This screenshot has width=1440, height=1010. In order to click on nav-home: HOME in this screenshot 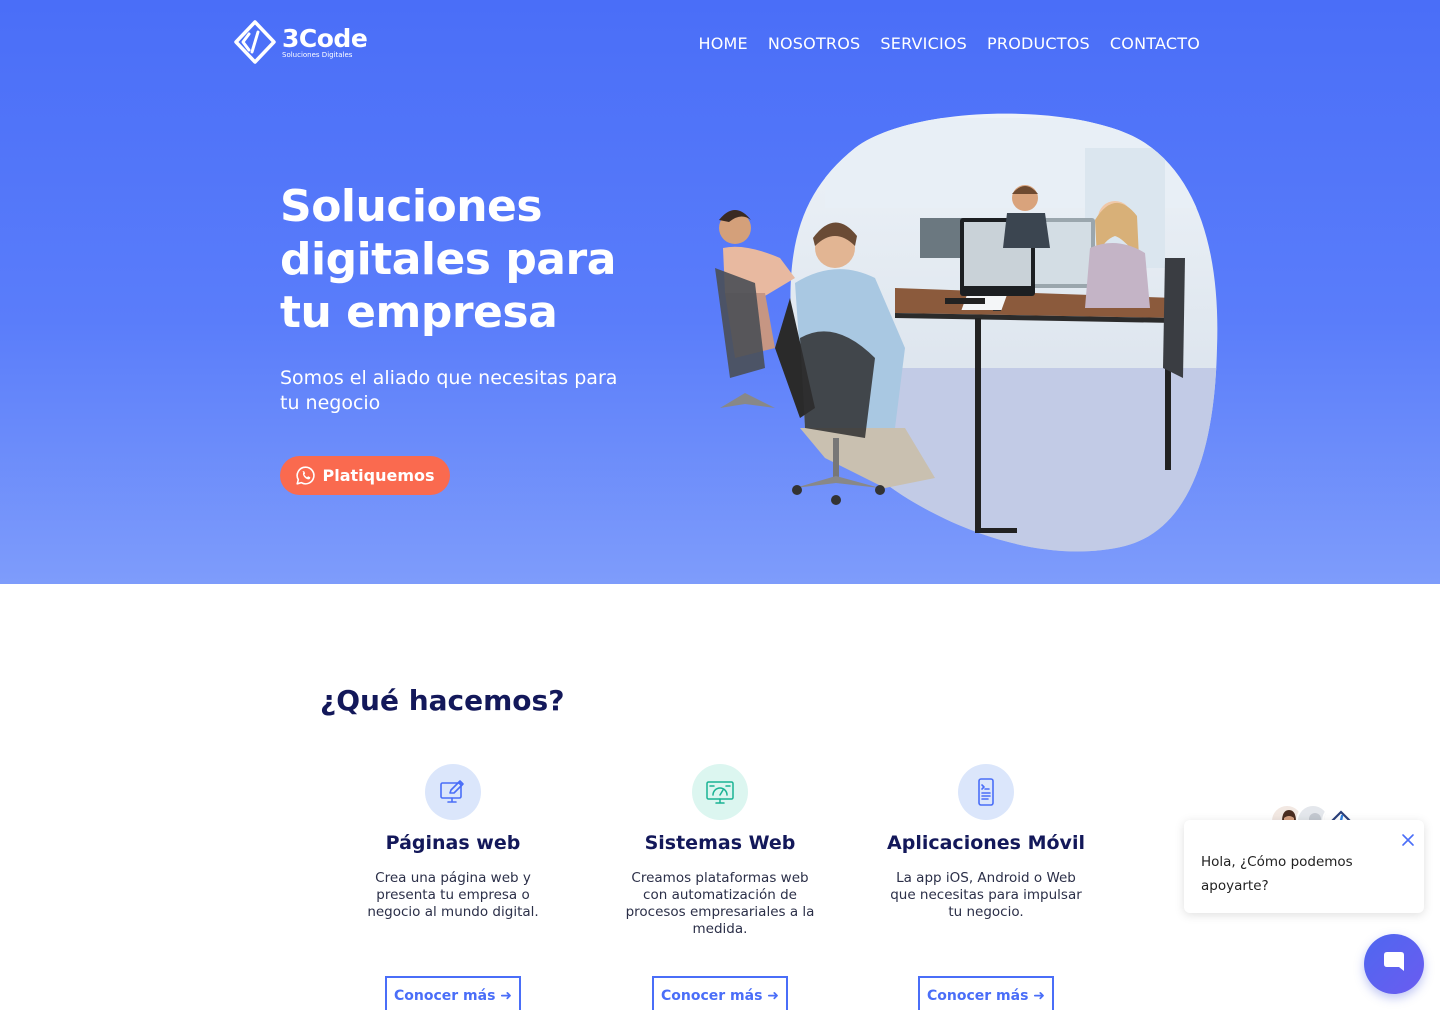, I will do `click(723, 43)`.